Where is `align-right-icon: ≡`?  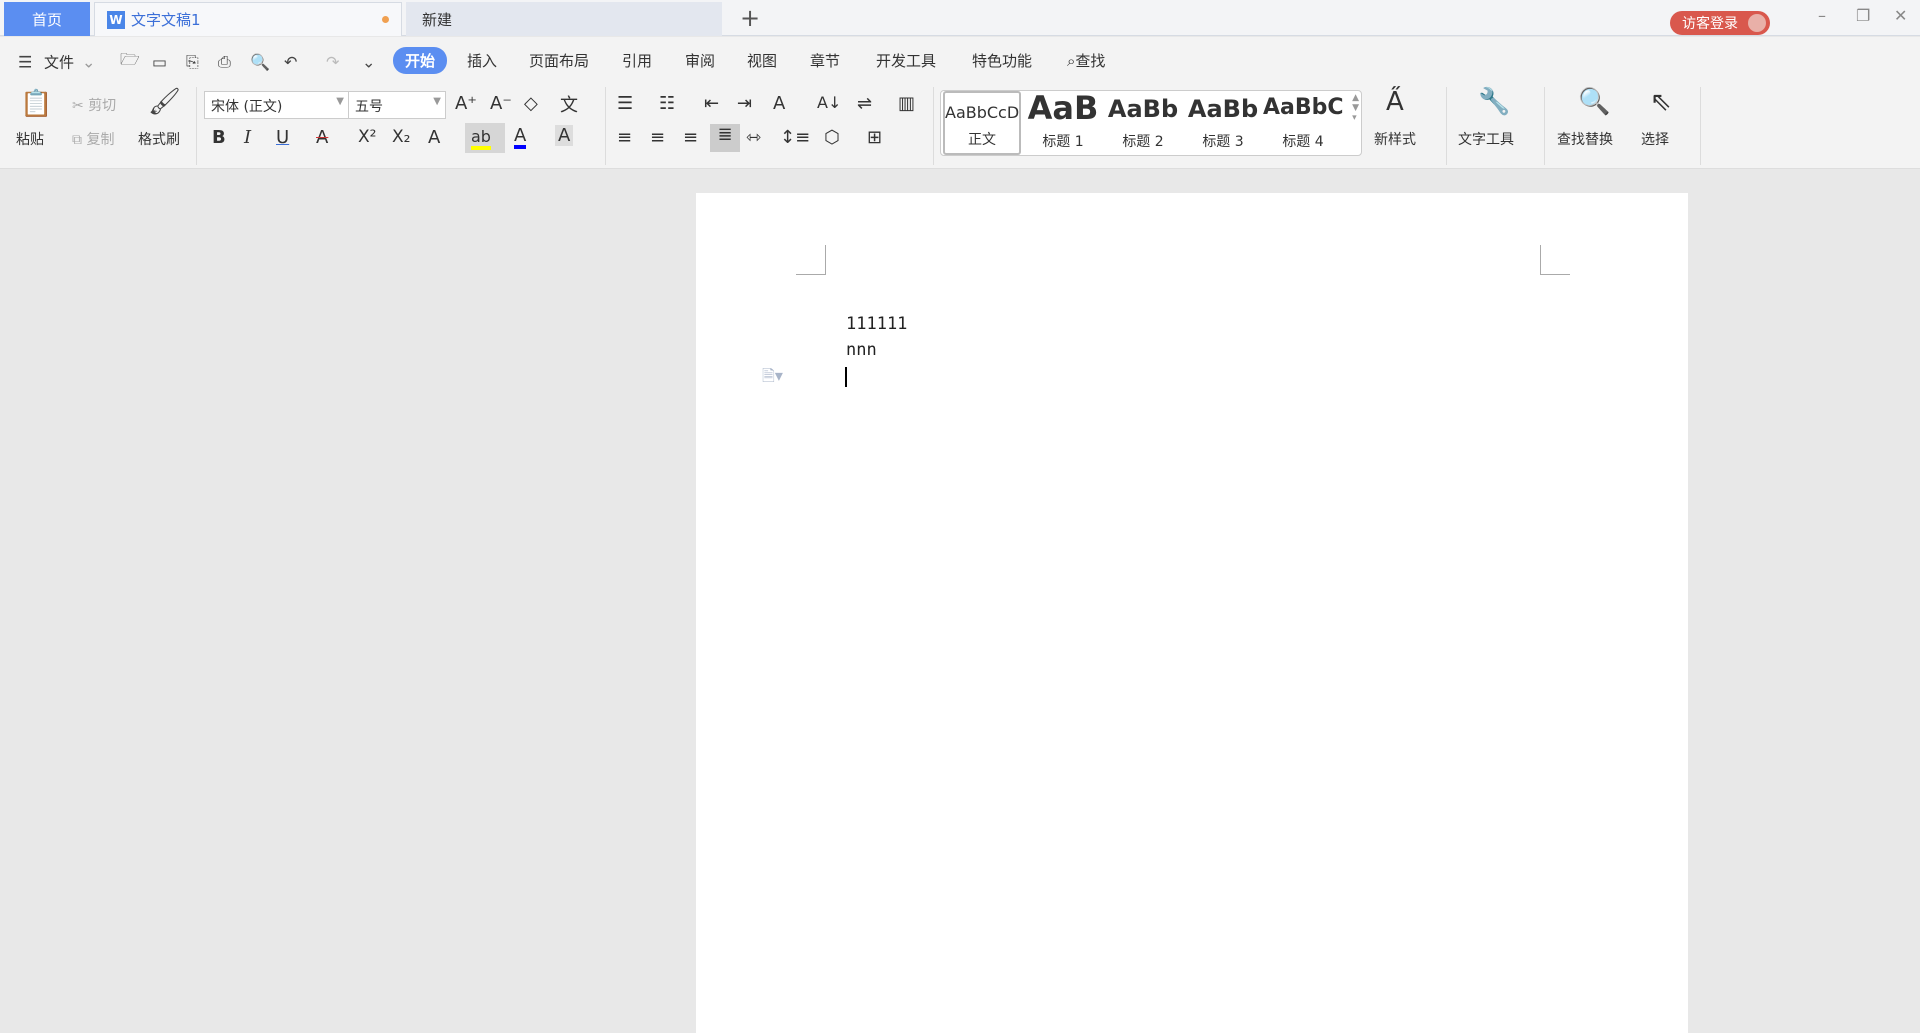
align-right-icon: ≡ is located at coordinates (690, 137).